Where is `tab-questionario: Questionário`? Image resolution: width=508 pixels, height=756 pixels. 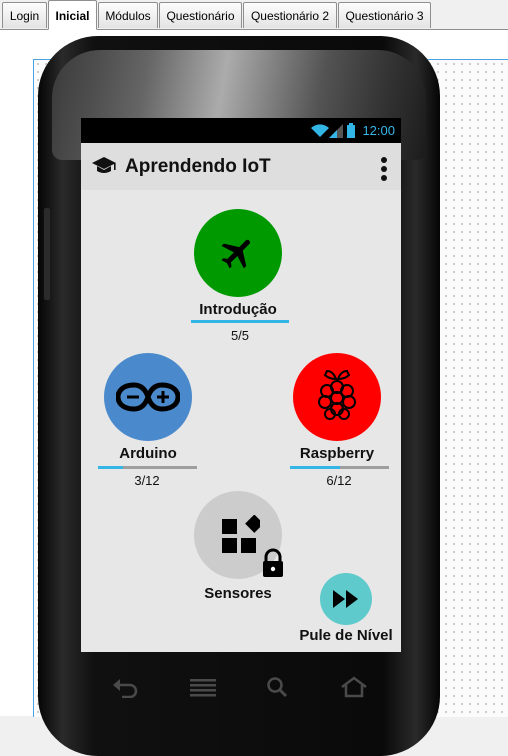 tab-questionario: Questionário is located at coordinates (200, 15).